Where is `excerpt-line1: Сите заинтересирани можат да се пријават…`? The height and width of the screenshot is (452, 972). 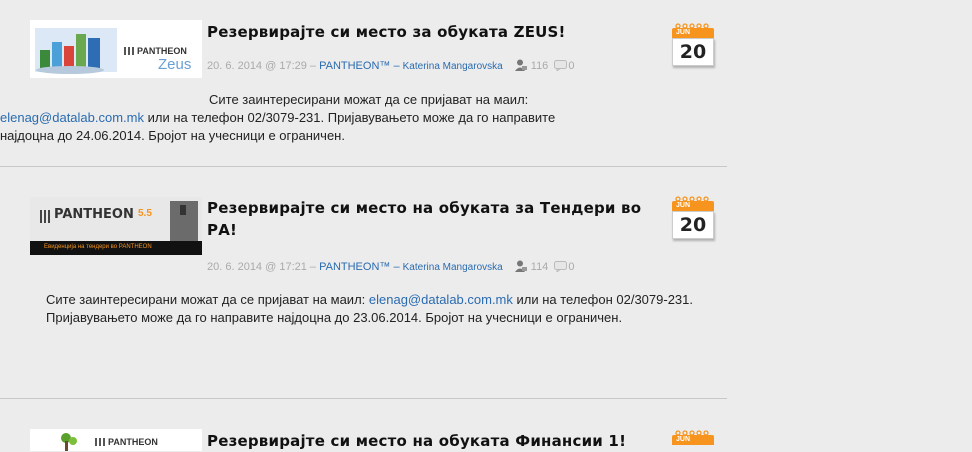 excerpt-line1: Сите заинтересирани можат да се пријават… is located at coordinates (369, 99).